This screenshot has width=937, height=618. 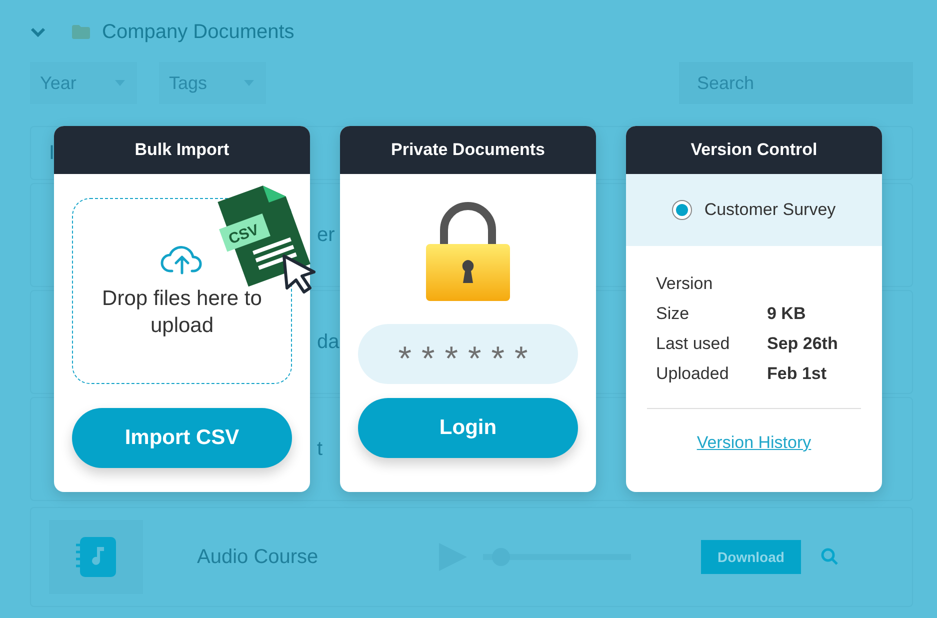 I want to click on card-title: Private Documents, so click(x=468, y=150).